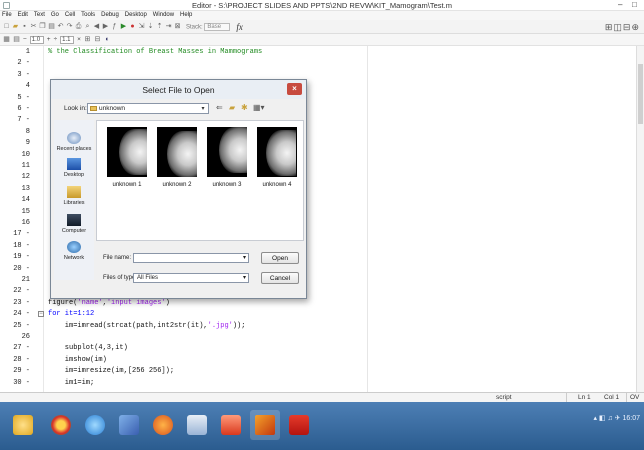 The image size is (644, 450). What do you see at coordinates (200, 180) in the screenshot?
I see `file-list: unknown 1 unknown 2 unknown 3 unknown 4` at bounding box center [200, 180].